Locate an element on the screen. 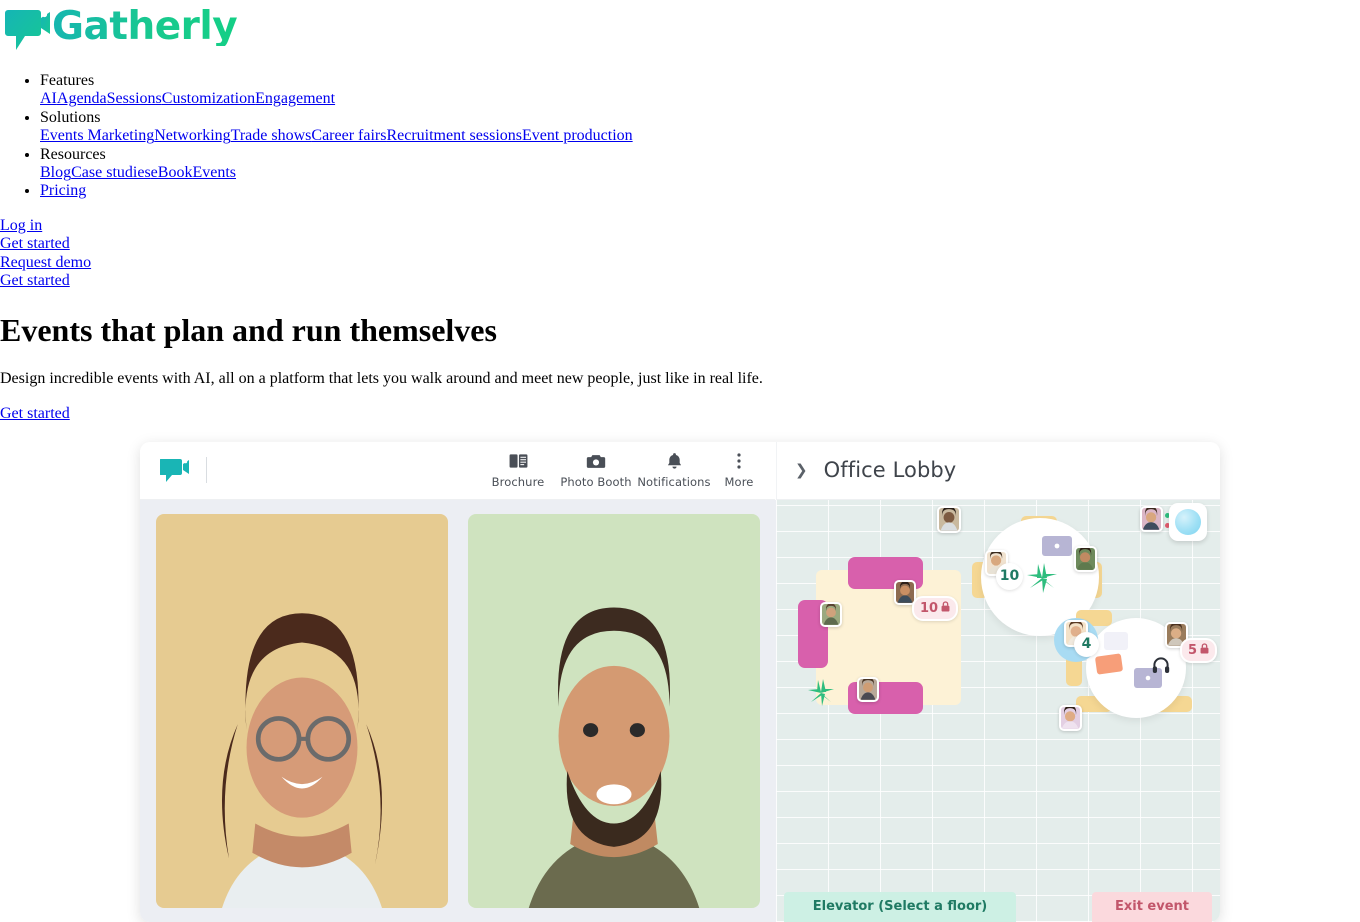  chevron-right-icon: ❯ is located at coordinates (801, 470).